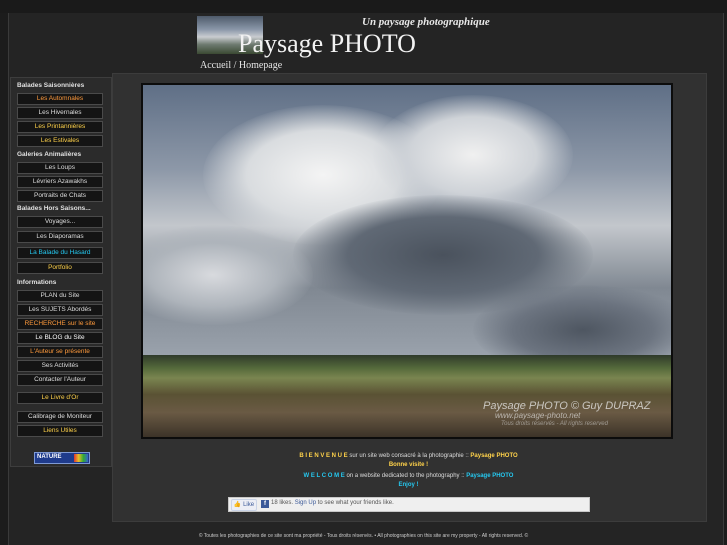 The image size is (727, 545). What do you see at coordinates (408, 465) in the screenshot?
I see `welcome-fr-goodbye: Bonne visite !` at bounding box center [408, 465].